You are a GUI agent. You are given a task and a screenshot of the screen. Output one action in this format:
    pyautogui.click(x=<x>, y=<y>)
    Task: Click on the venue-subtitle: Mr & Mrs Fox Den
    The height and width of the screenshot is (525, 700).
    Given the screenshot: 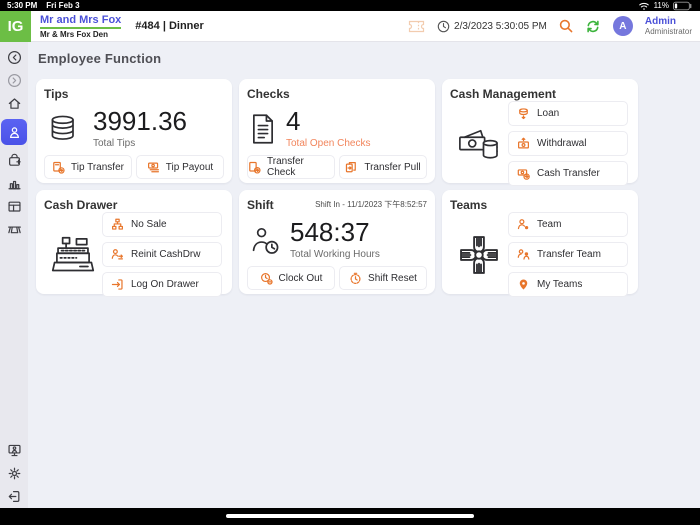 What is the action you would take?
    pyautogui.click(x=74, y=34)
    